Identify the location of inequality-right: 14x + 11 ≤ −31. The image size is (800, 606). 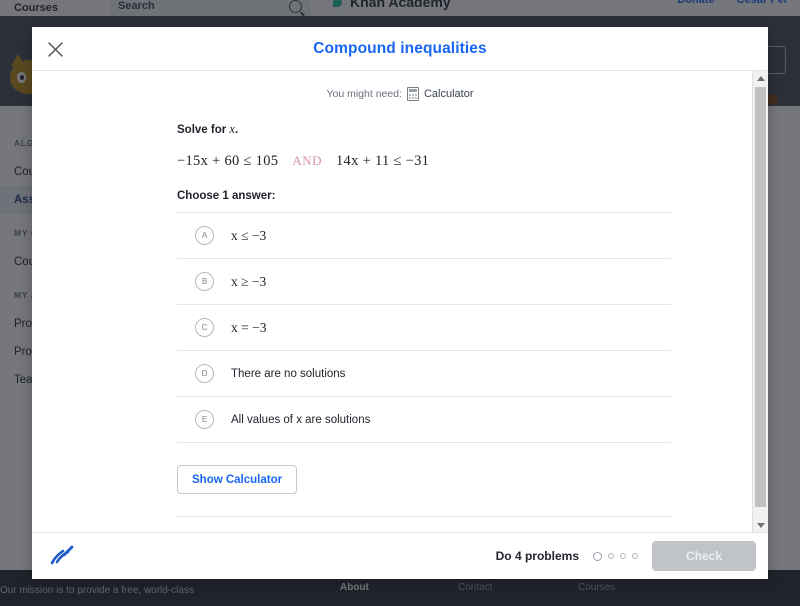
(383, 161).